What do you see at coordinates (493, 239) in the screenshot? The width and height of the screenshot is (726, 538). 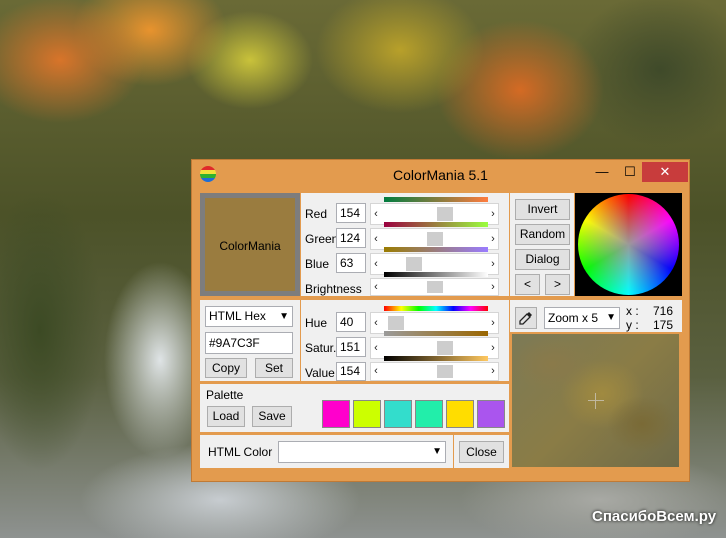 I see `green-slider-right-arrow: ›` at bounding box center [493, 239].